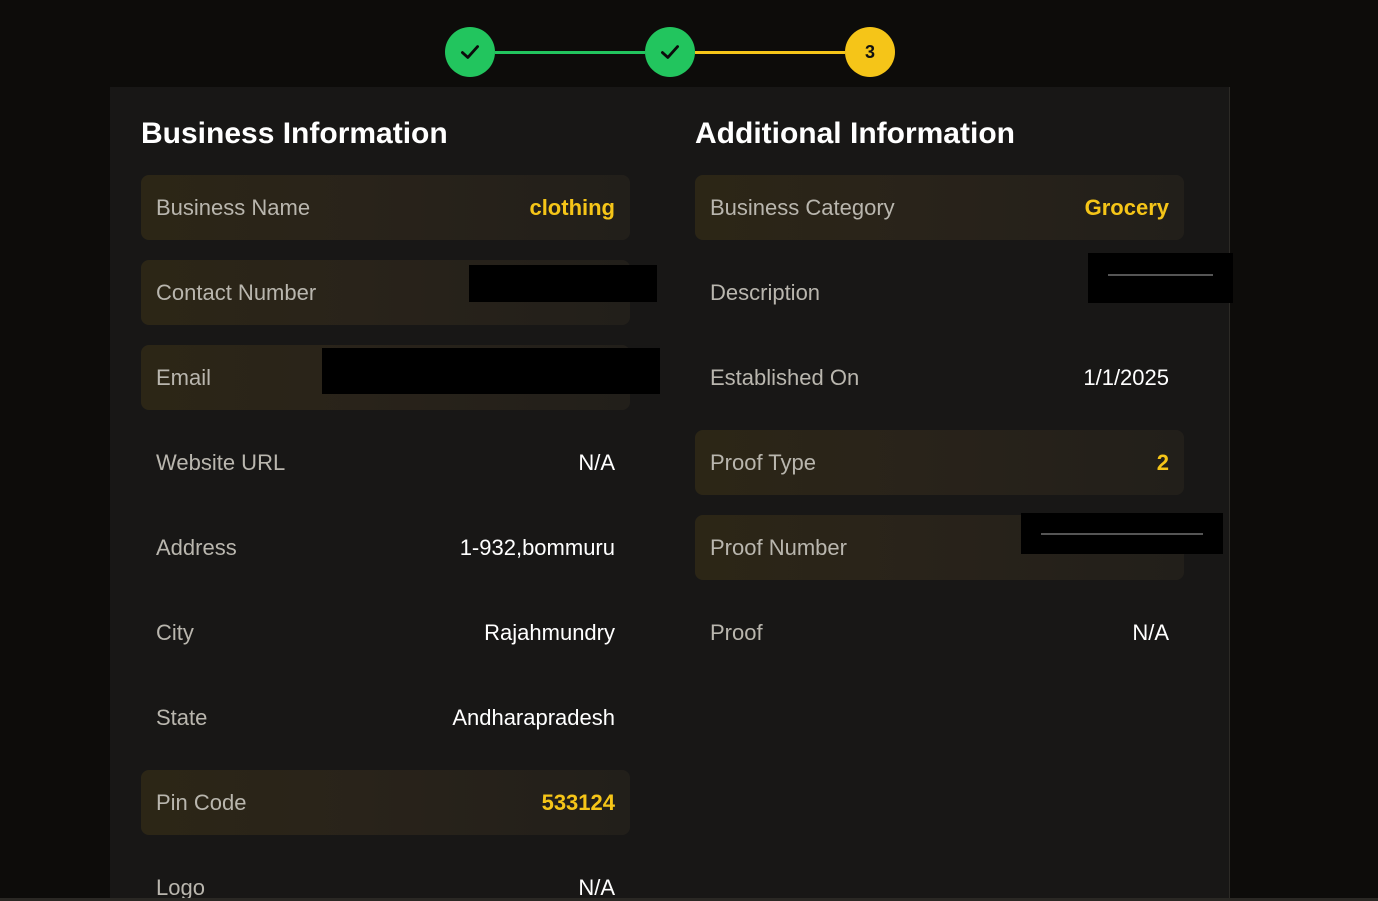 Image resolution: width=1378 pixels, height=901 pixels. Describe the element at coordinates (385, 207) in the screenshot. I see `field-business-name: Business Name clothing` at that location.